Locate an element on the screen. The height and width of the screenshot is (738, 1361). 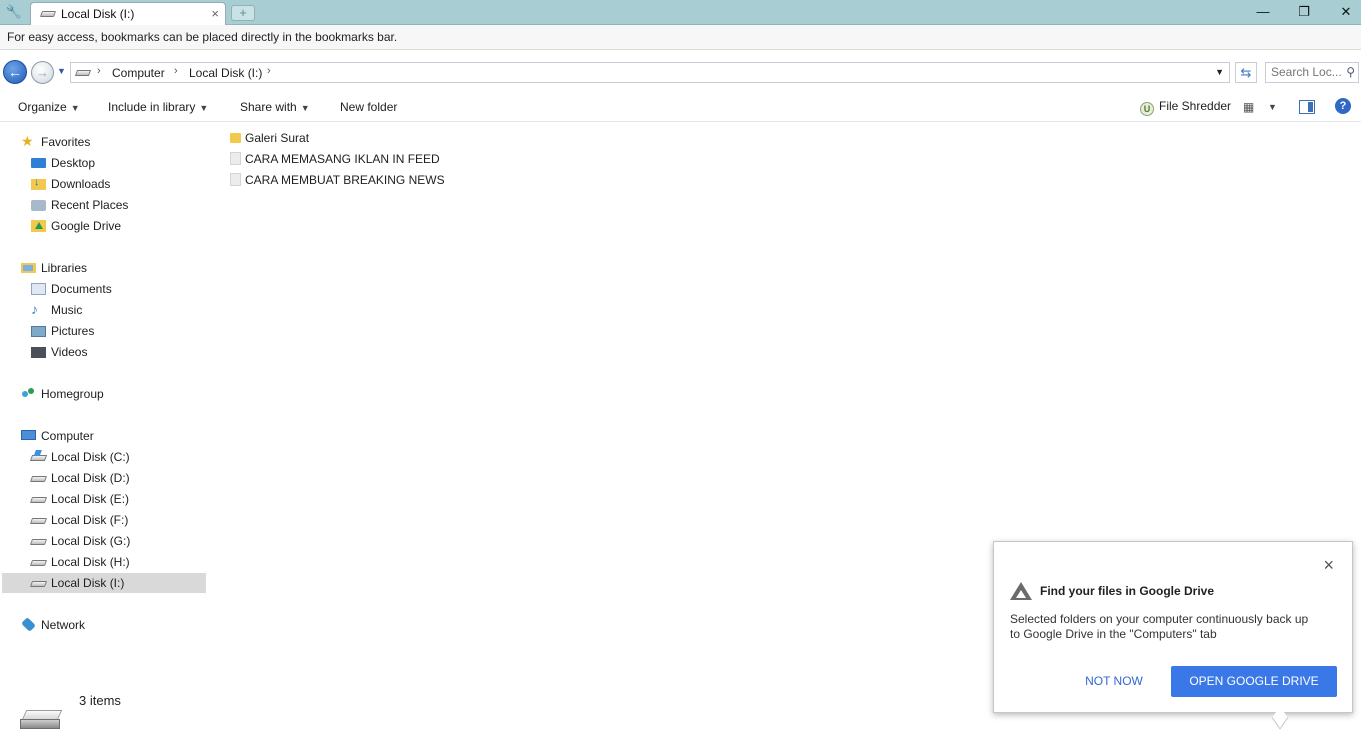
nav-google-drive: Google Drive is located at coordinates (116, 226).